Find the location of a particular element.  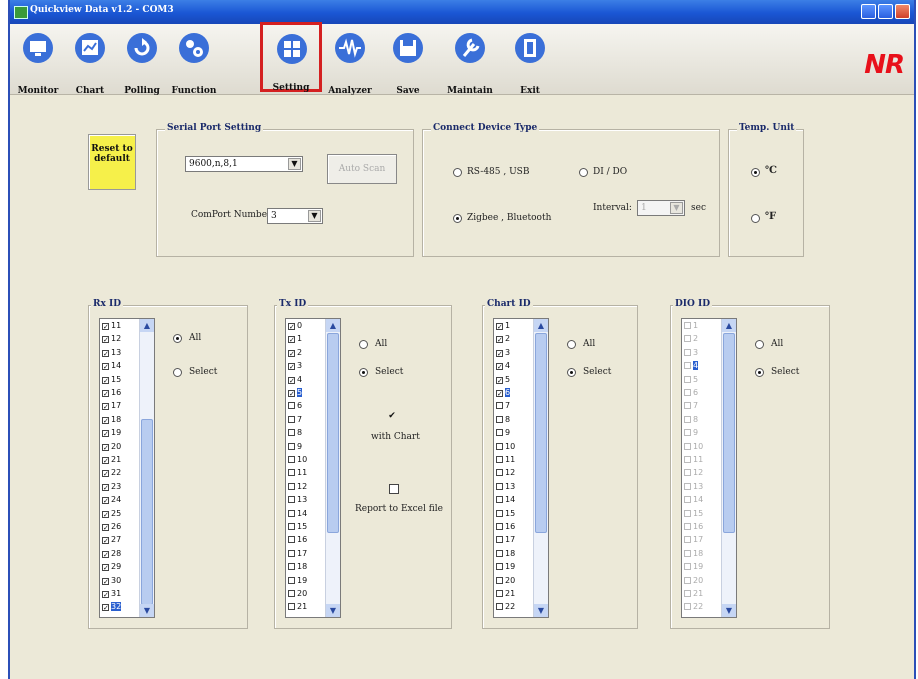

list-item: ✓ 23 is located at coordinates (111, 486).